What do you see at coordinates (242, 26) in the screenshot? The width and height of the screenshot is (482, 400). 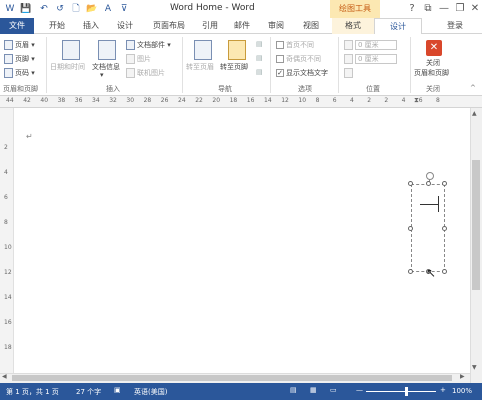 I see `tab-mailings: 邮件` at bounding box center [242, 26].